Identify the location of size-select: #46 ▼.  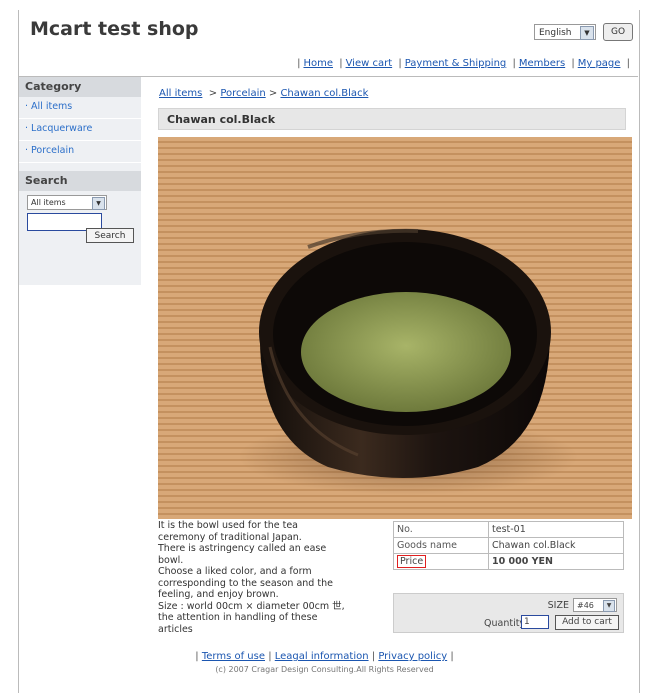
(595, 605).